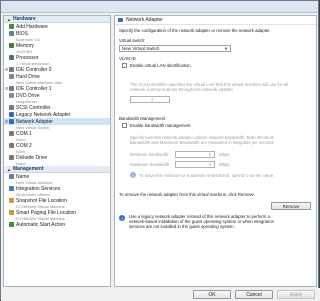 This screenshot has width=320, height=301. I want to click on virtual-switch-select: New Virtual Switch ▼, so click(175, 48).